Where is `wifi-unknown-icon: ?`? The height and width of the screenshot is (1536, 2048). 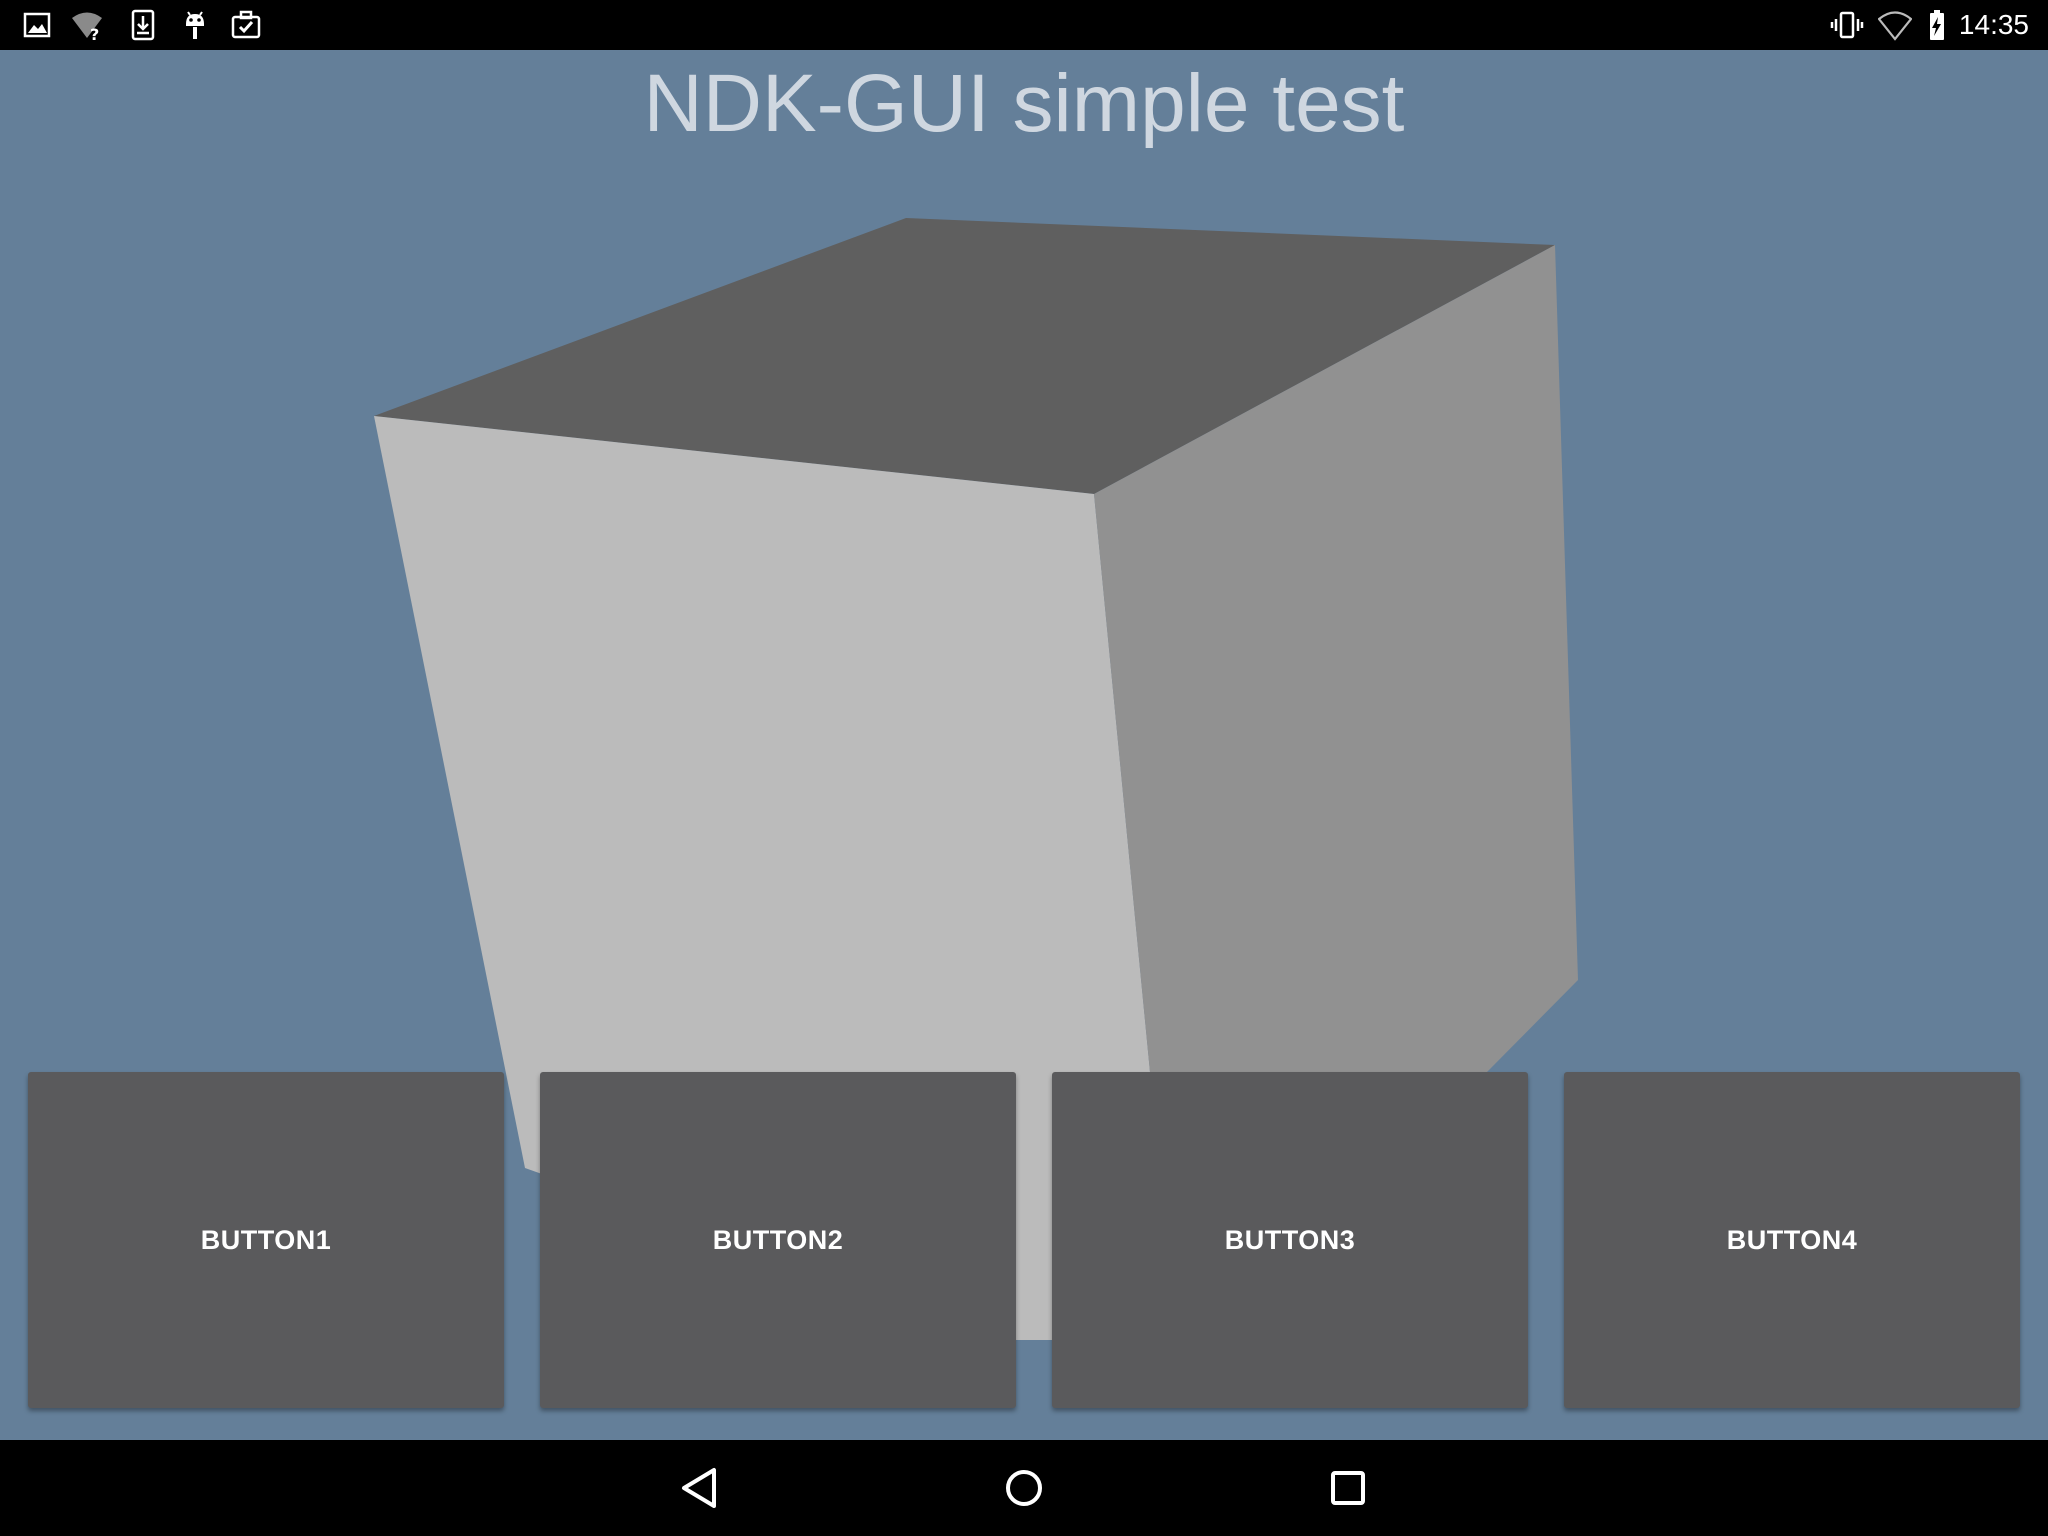 wifi-unknown-icon: ? is located at coordinates (87, 27).